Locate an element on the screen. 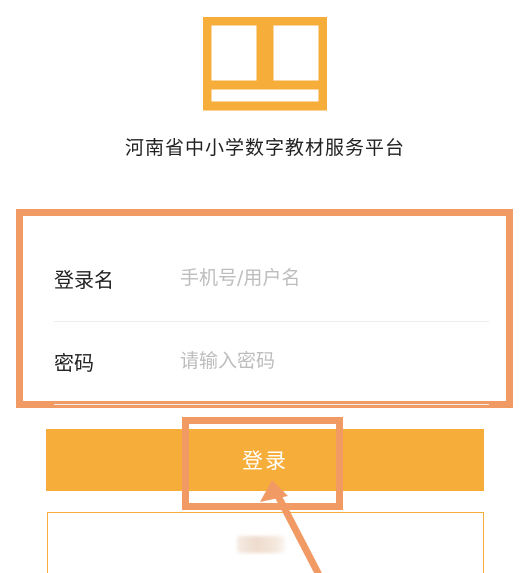 The width and height of the screenshot is (520, 573). blurred-label is located at coordinates (261, 544).